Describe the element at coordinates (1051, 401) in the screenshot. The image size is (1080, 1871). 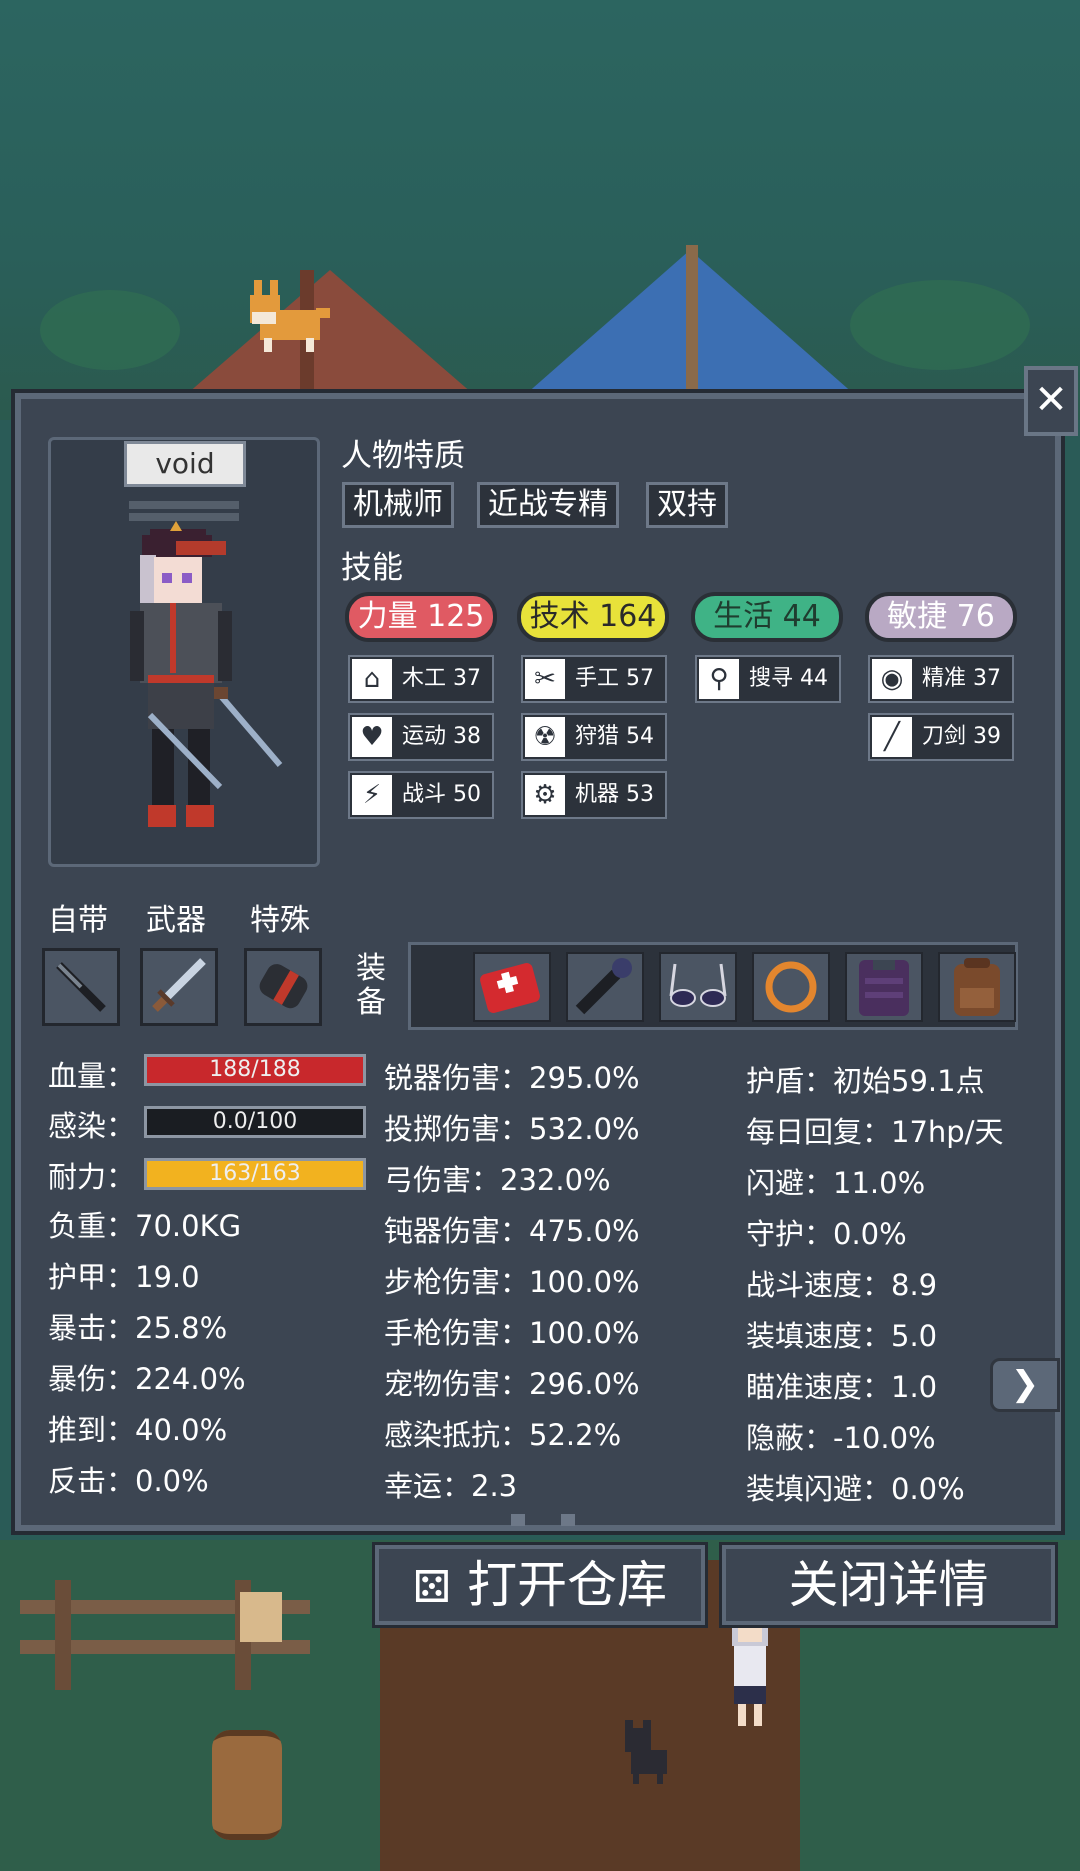
I see `close-icon: ✕` at that location.